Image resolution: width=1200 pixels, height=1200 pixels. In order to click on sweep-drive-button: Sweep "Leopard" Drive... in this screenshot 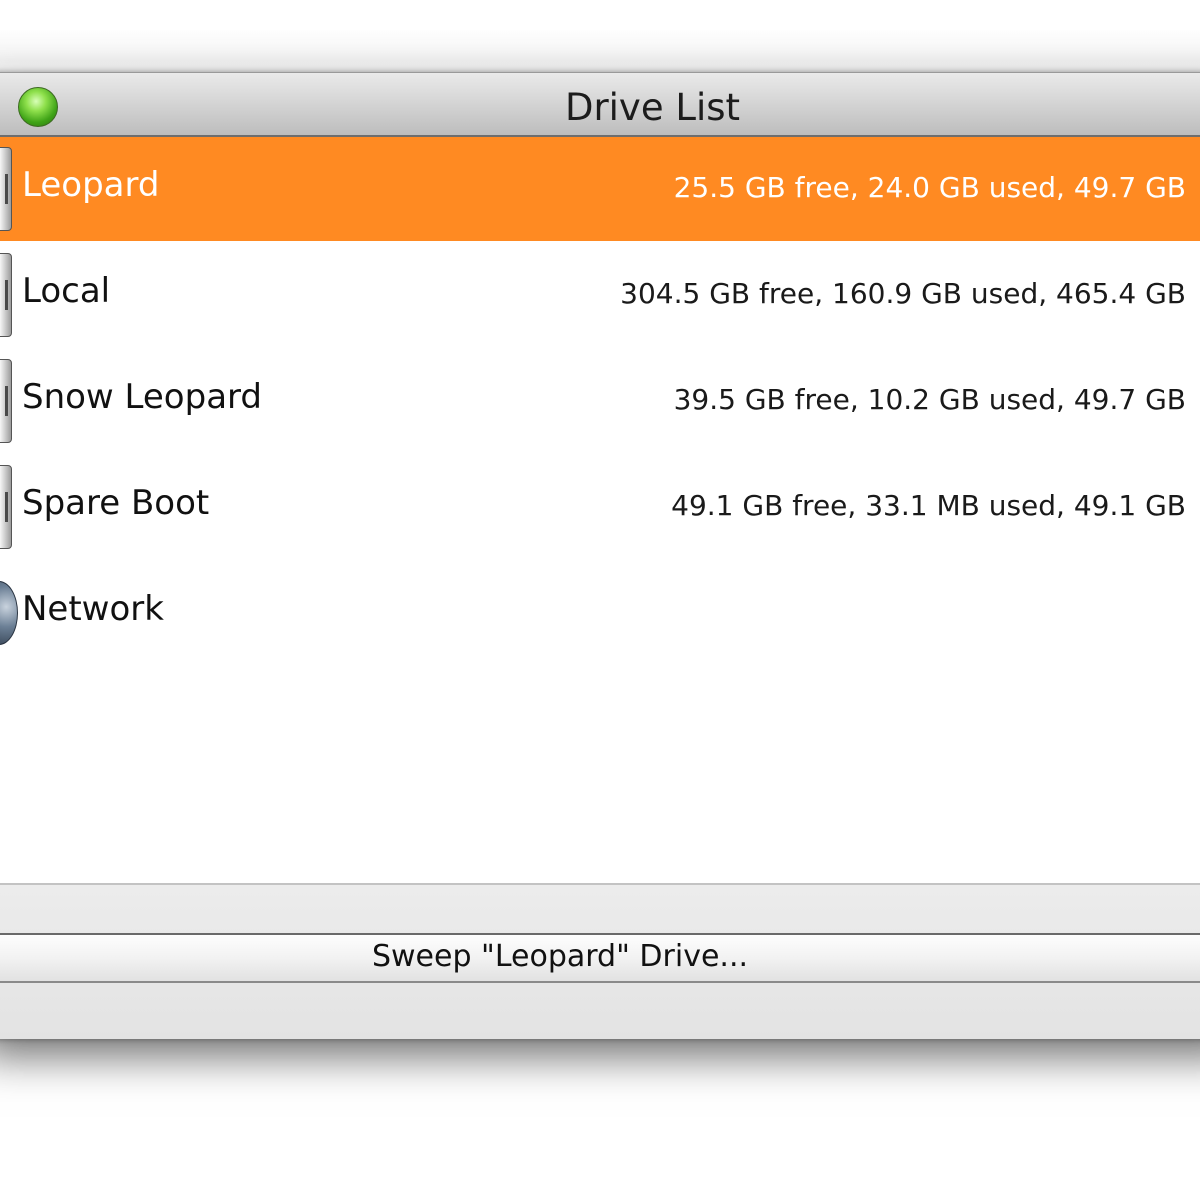, I will do `click(600, 958)`.